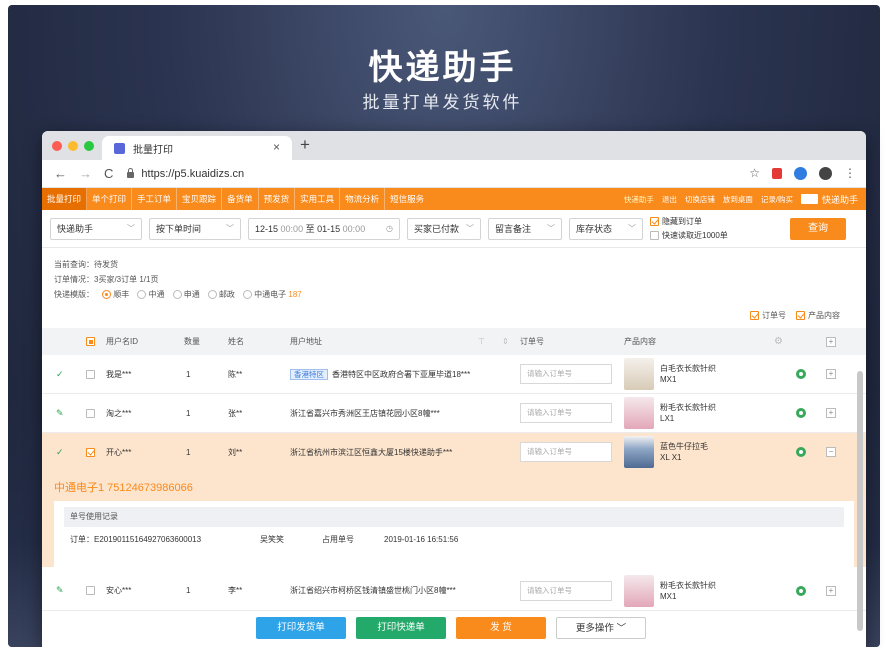 The width and height of the screenshot is (885, 647). What do you see at coordinates (318, 199) in the screenshot?
I see `menu-tools: 实用工具` at bounding box center [318, 199].